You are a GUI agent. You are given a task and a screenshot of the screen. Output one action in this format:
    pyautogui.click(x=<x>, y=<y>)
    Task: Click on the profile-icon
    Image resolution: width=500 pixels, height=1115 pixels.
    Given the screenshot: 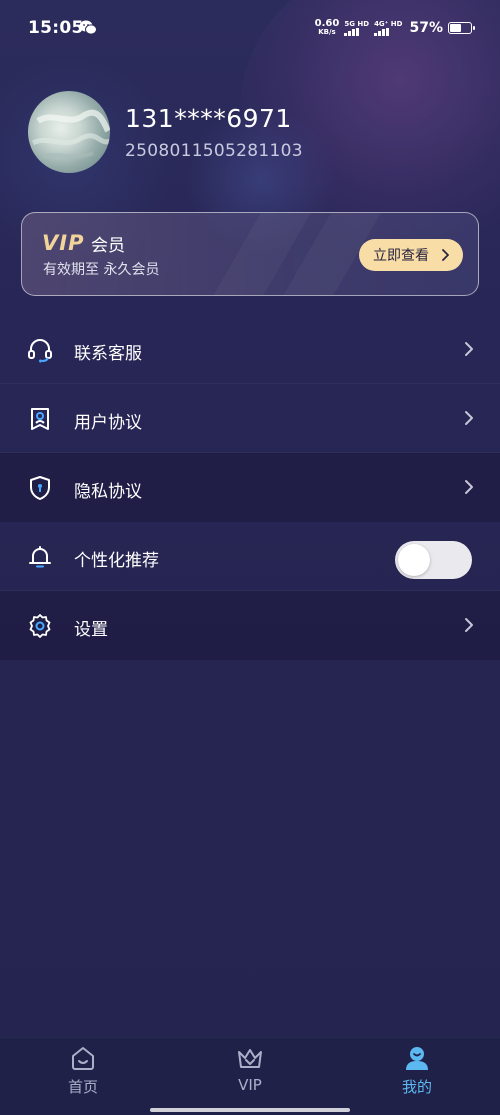 What is the action you would take?
    pyautogui.click(x=417, y=1058)
    